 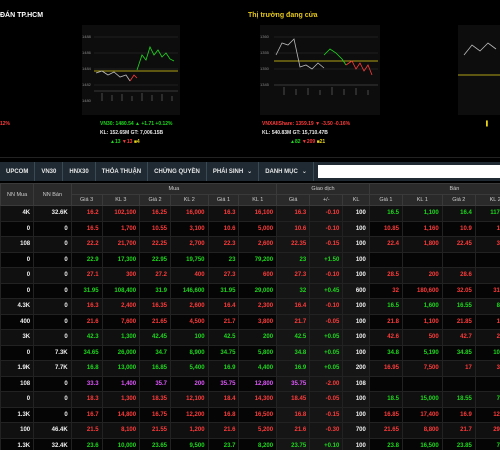 What do you see at coordinates (326, 290) in the screenshot?
I see `table-cell: +0.45` at bounding box center [326, 290].